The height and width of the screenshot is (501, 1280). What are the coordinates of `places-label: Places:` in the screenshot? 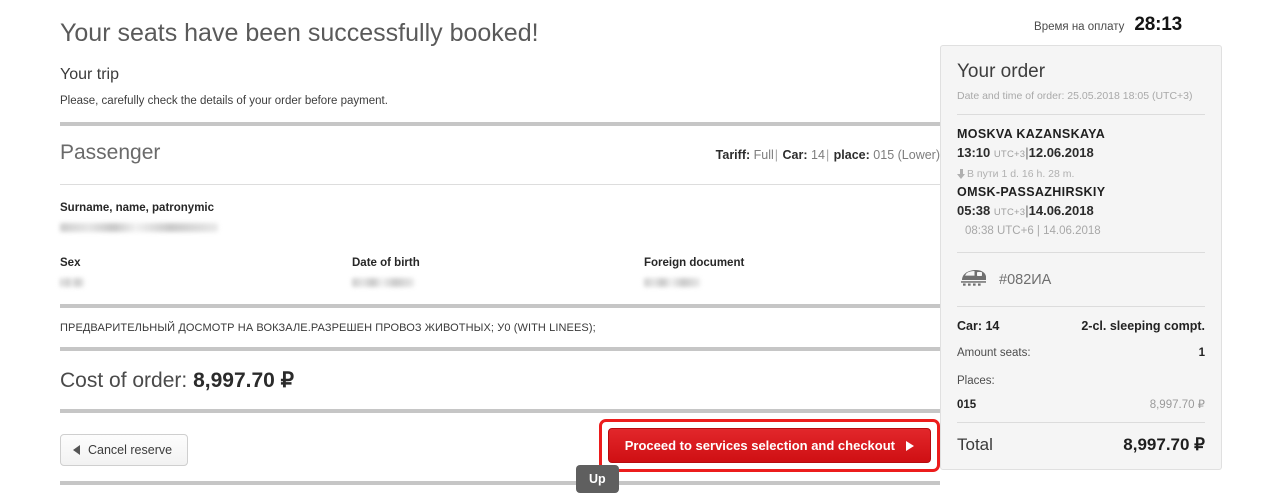 It's located at (976, 381).